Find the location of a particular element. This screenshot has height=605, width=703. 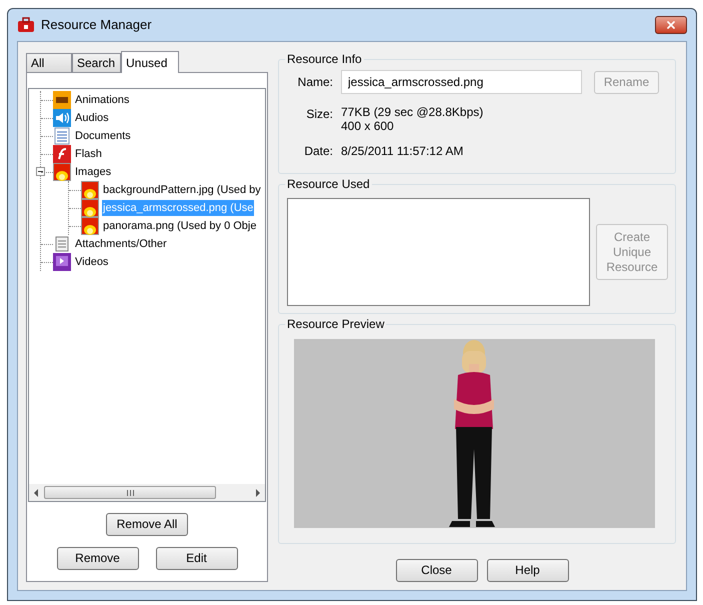

collapse-icon is located at coordinates (40, 171).